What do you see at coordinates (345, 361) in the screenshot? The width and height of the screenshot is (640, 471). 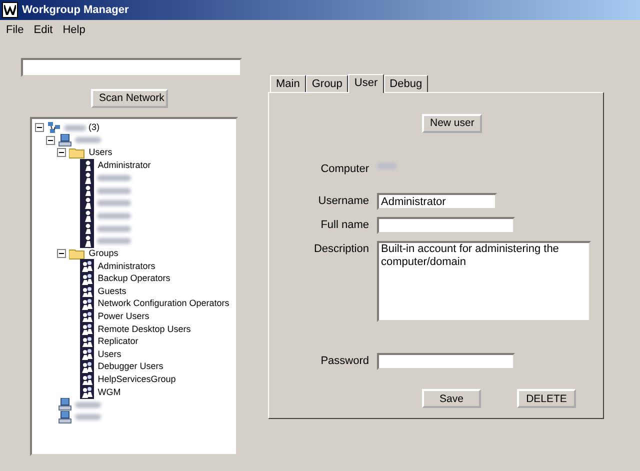 I see `field-label: Password` at bounding box center [345, 361].